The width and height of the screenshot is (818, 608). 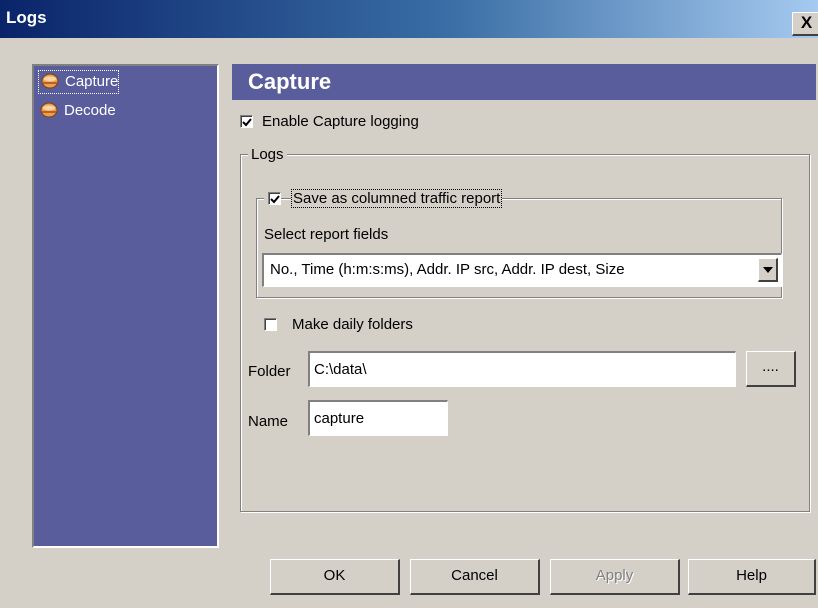 What do you see at coordinates (335, 577) in the screenshot?
I see `ok-button: OK` at bounding box center [335, 577].